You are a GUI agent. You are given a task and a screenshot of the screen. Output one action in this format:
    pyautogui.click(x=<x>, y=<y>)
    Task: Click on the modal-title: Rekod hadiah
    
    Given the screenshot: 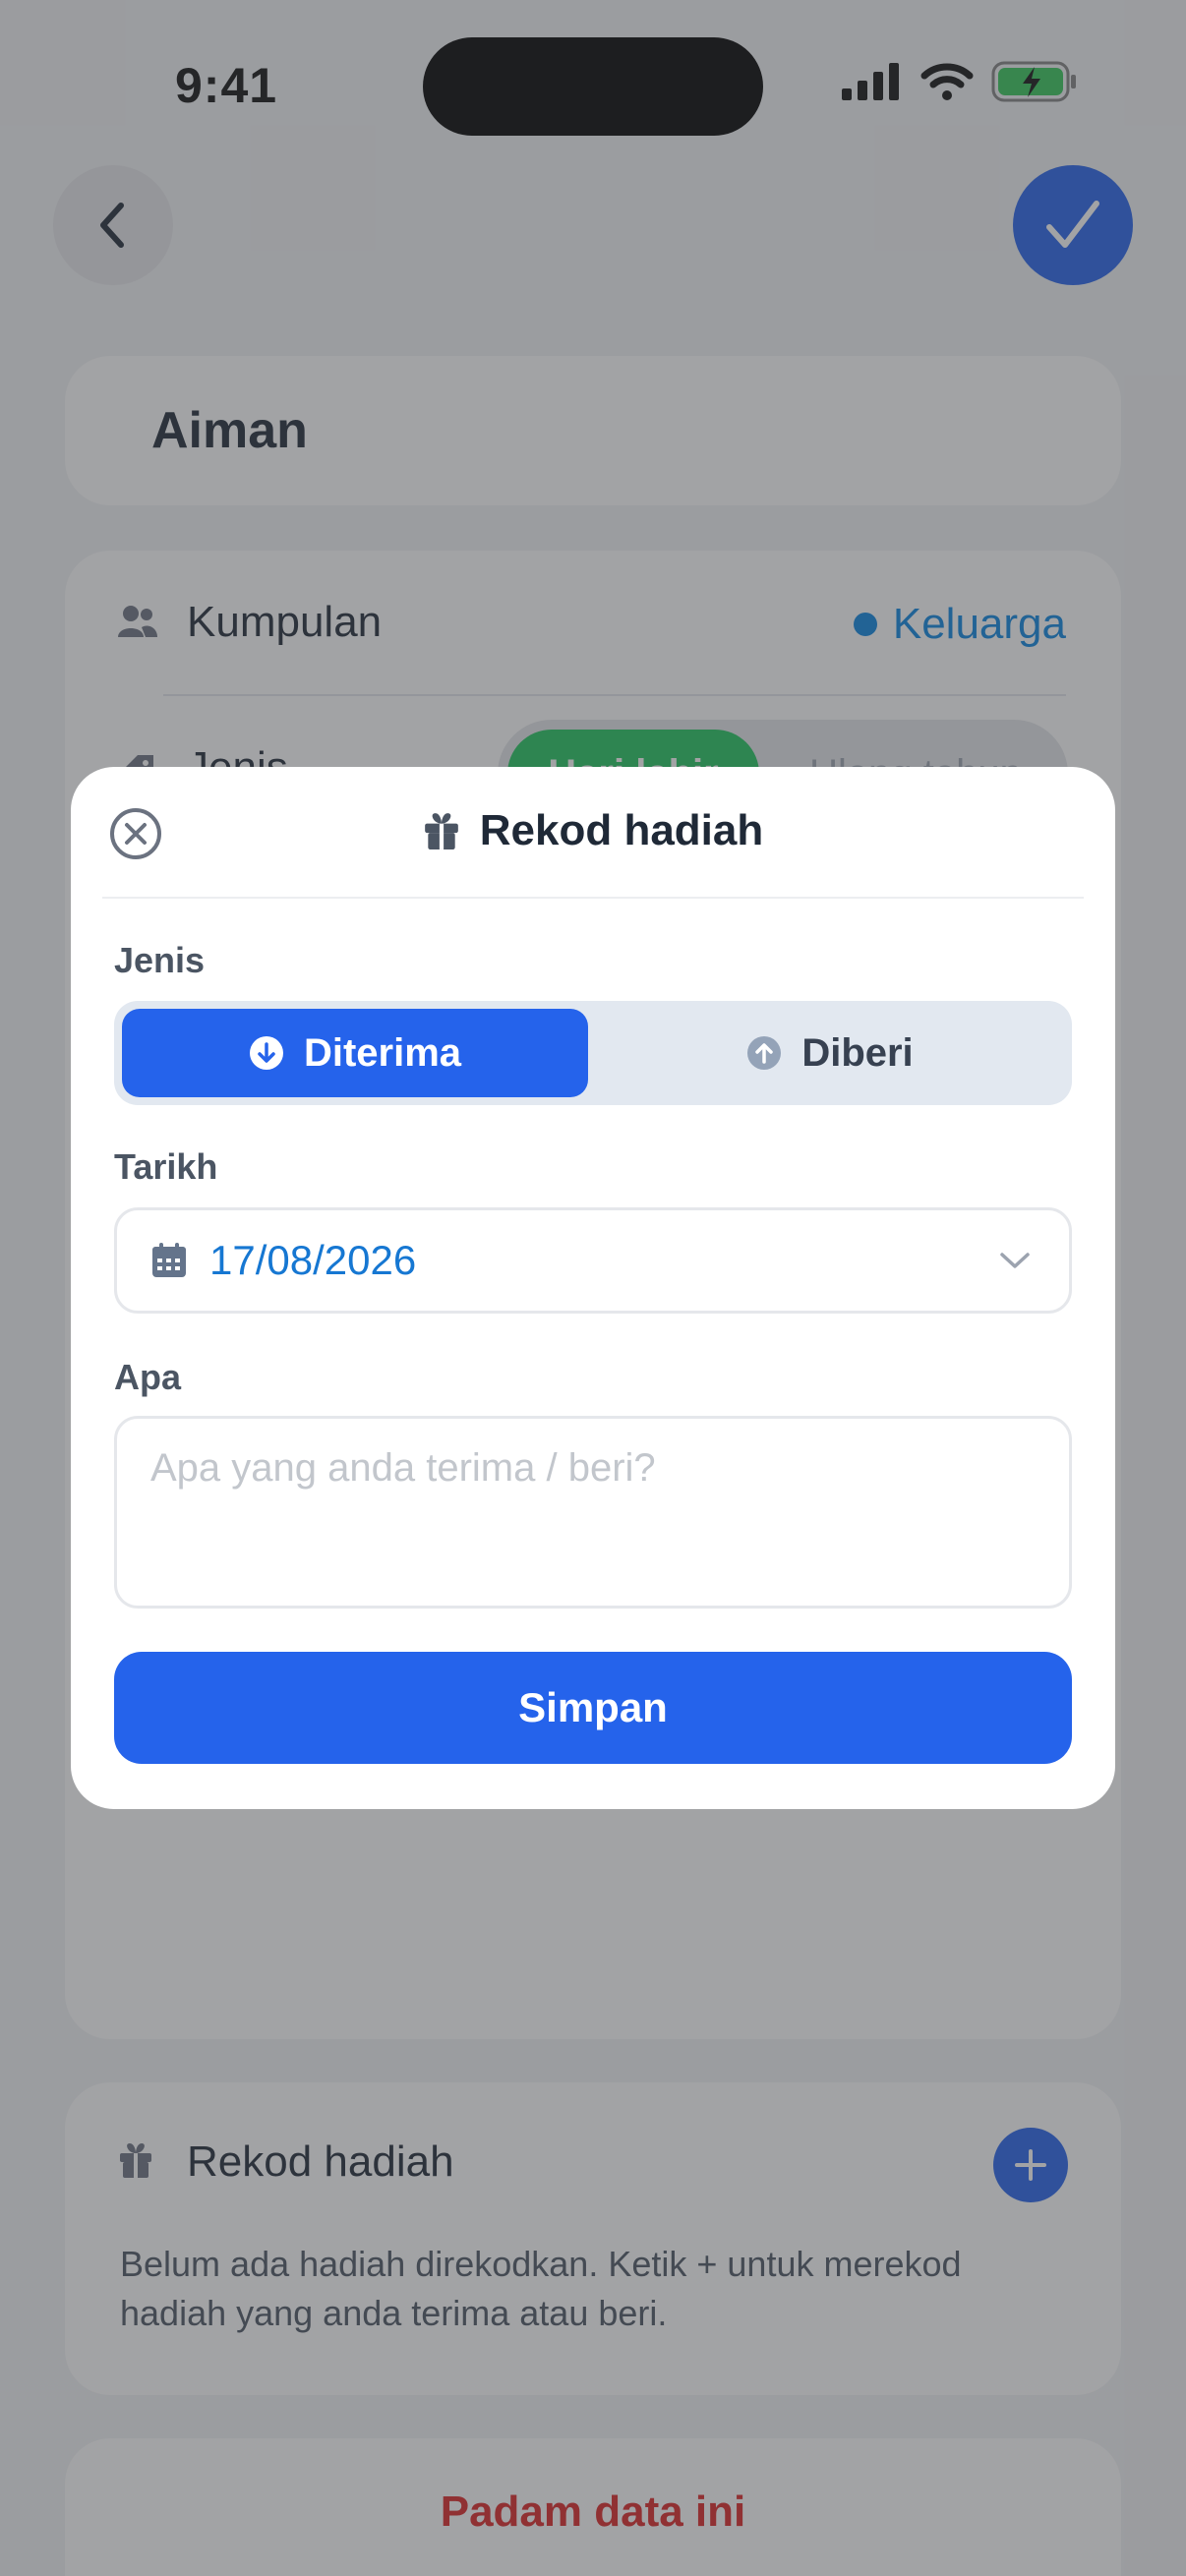 What is the action you would take?
    pyautogui.click(x=593, y=830)
    